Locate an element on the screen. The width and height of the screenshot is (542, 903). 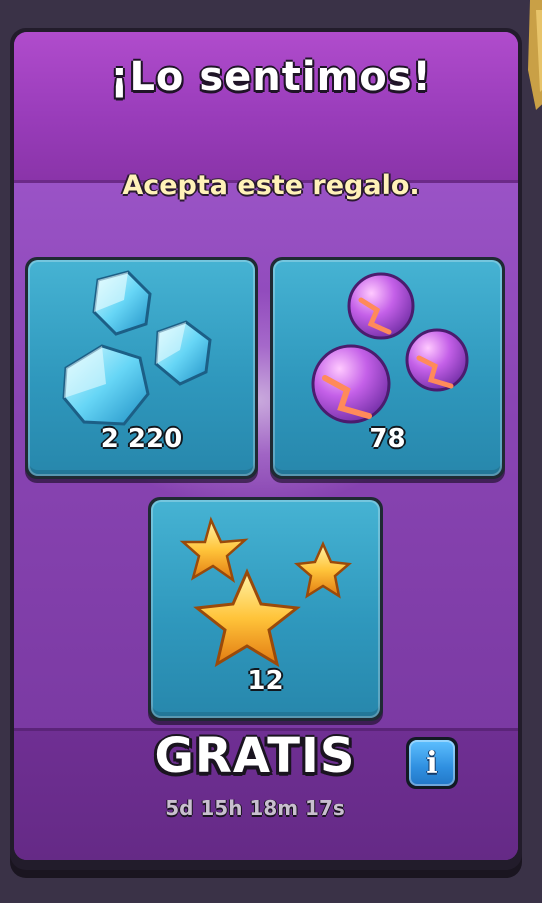
info-button: i is located at coordinates (432, 763).